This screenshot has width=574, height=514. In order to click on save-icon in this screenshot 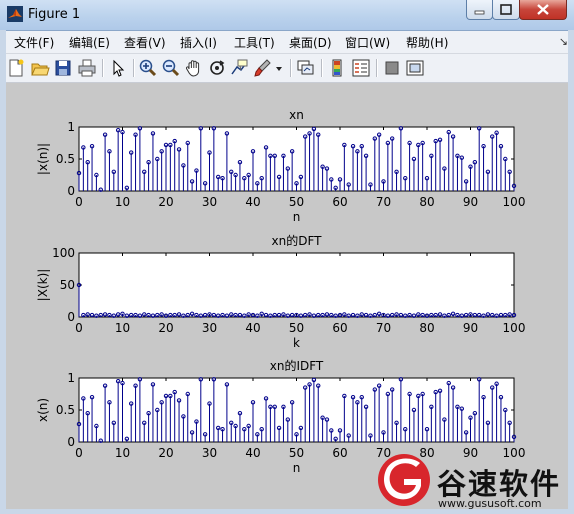, I will do `click(63, 68)`.